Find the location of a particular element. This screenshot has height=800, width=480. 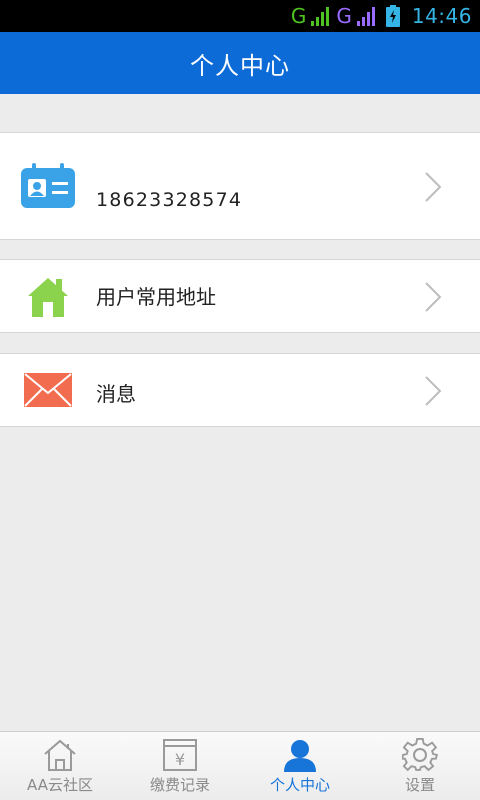

network-type-1: G is located at coordinates (298, 16).